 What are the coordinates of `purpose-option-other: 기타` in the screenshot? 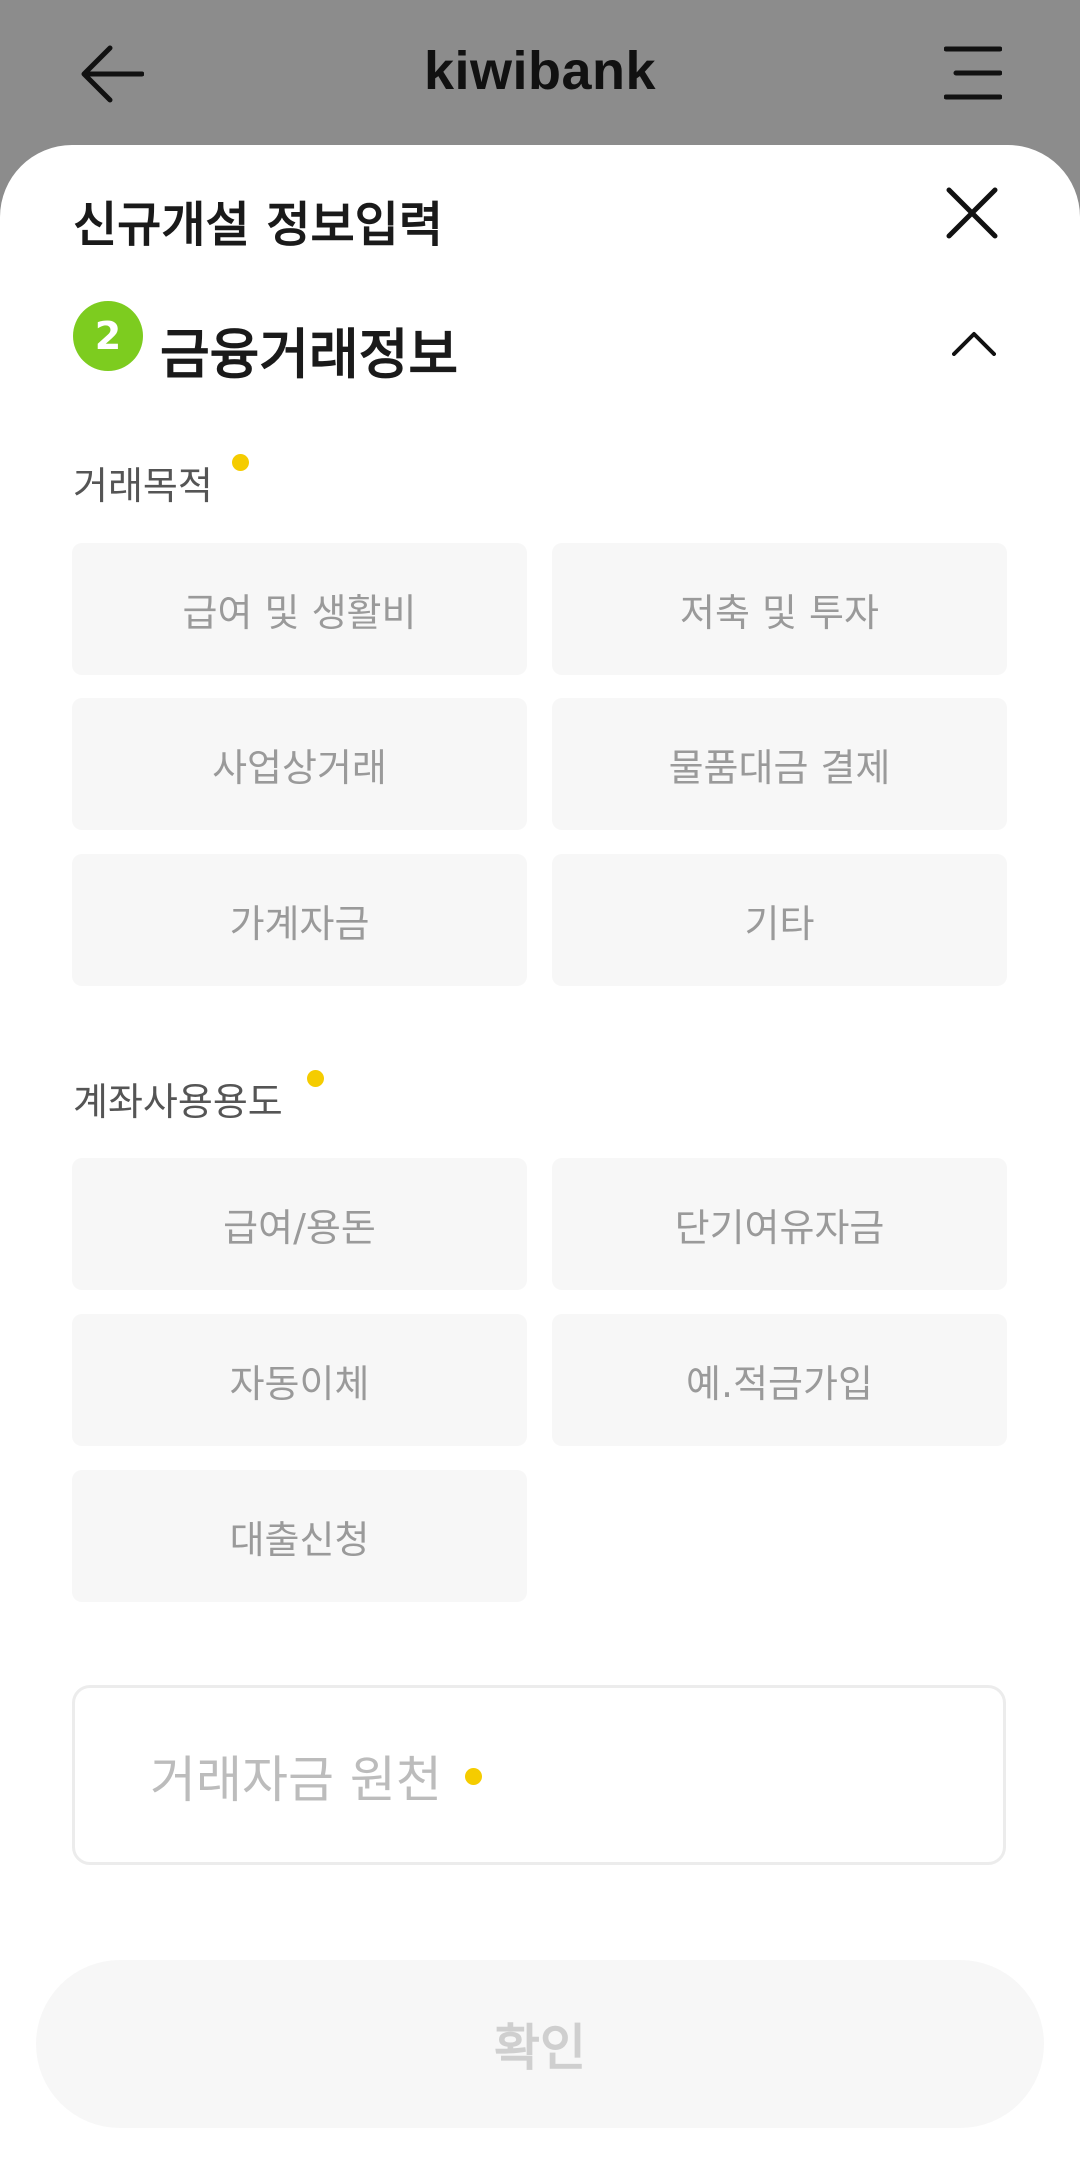 It's located at (779, 920).